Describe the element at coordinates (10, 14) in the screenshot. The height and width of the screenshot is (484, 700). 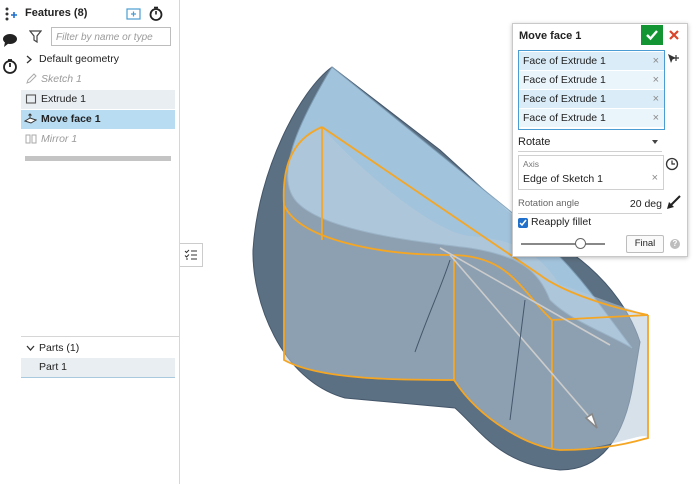
I see `add-feature-icon` at that location.